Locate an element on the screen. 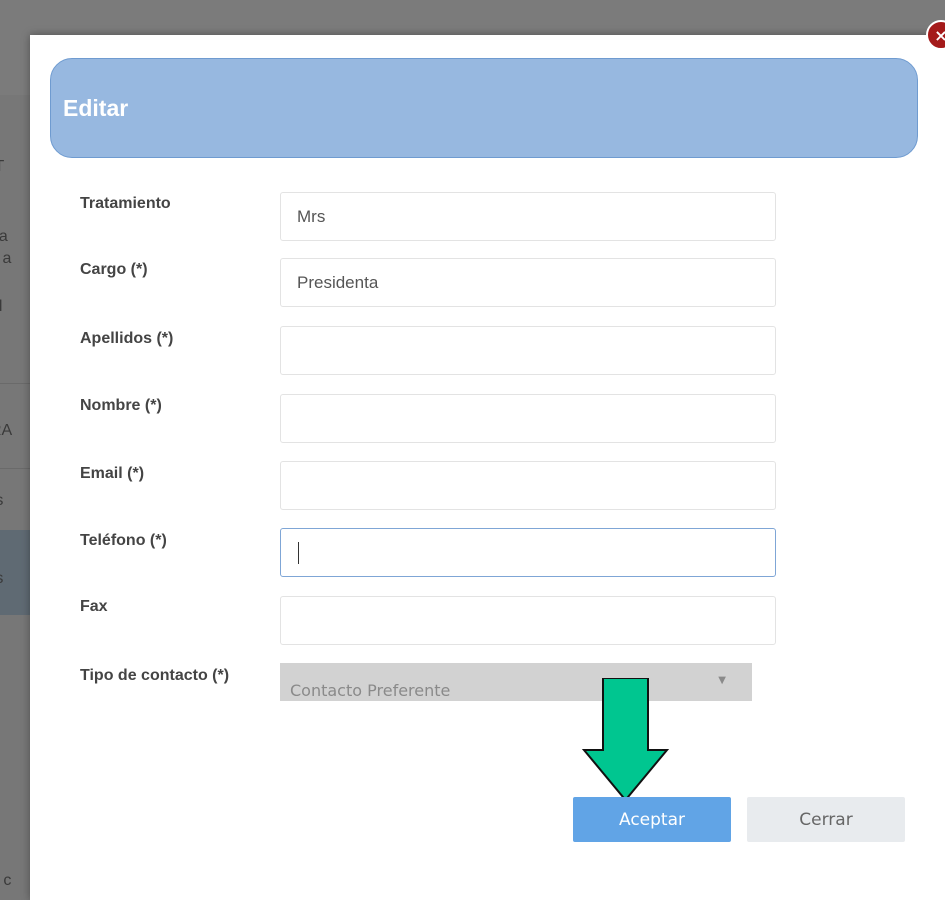 This screenshot has height=900, width=945. email-label: Email (*) is located at coordinates (112, 473).